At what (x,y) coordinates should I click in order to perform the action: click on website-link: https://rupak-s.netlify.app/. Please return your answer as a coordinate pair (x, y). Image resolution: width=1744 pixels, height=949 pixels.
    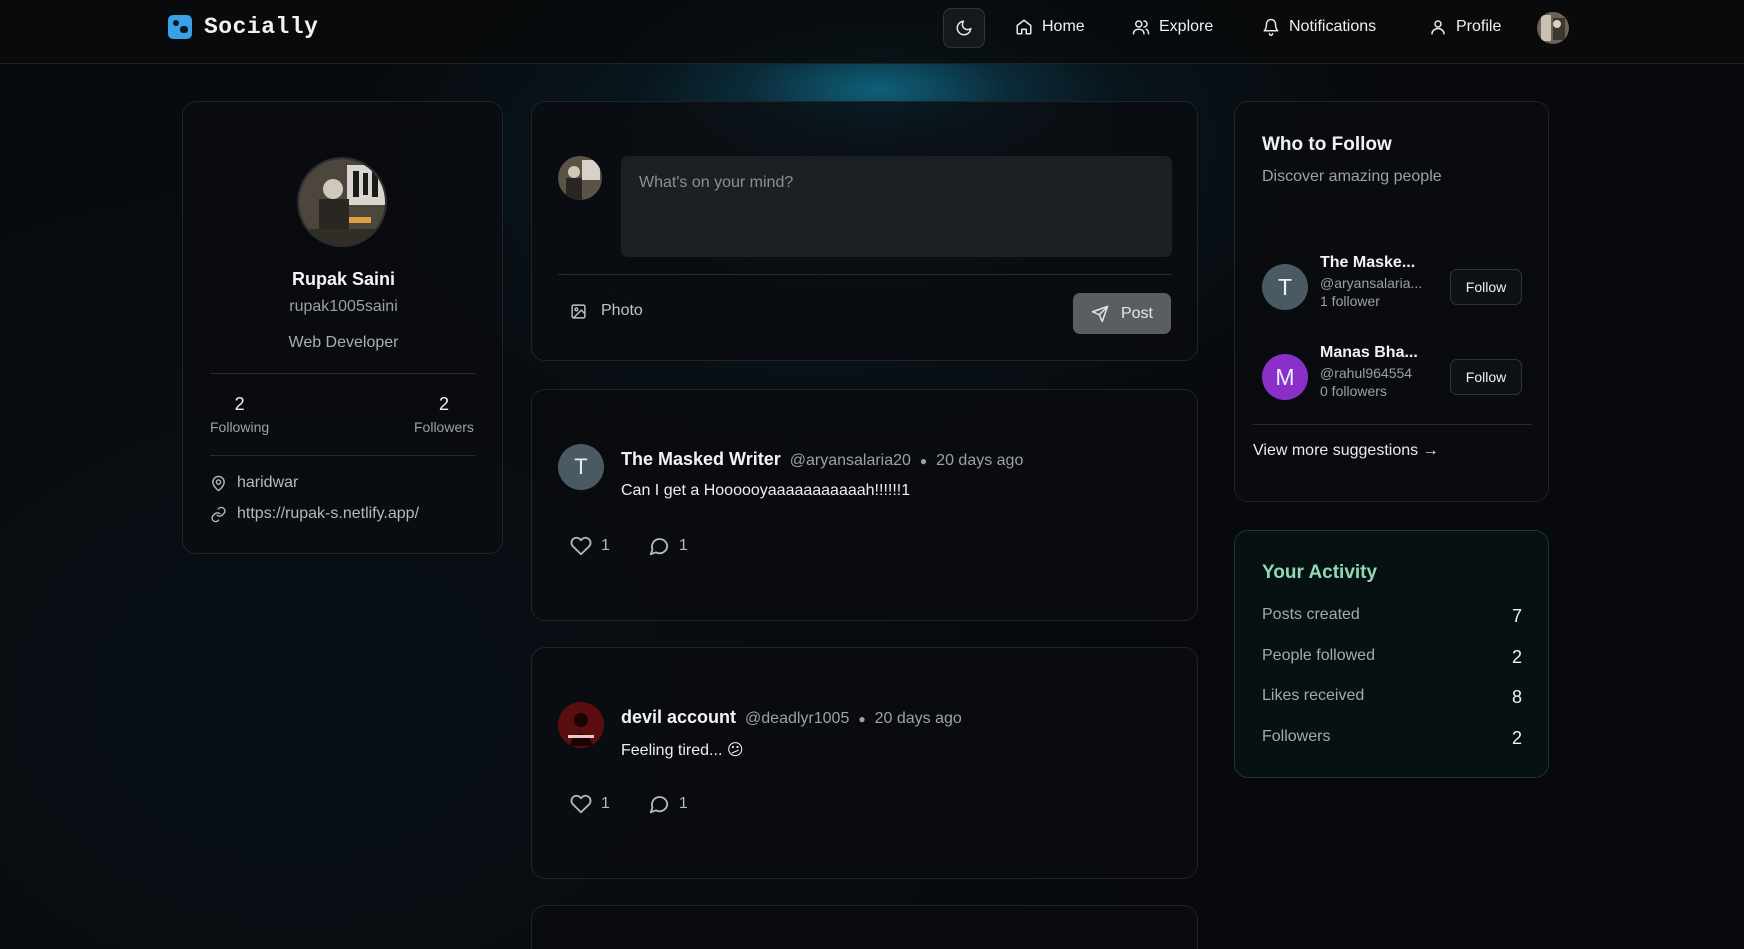
    Looking at the image, I should click on (328, 514).